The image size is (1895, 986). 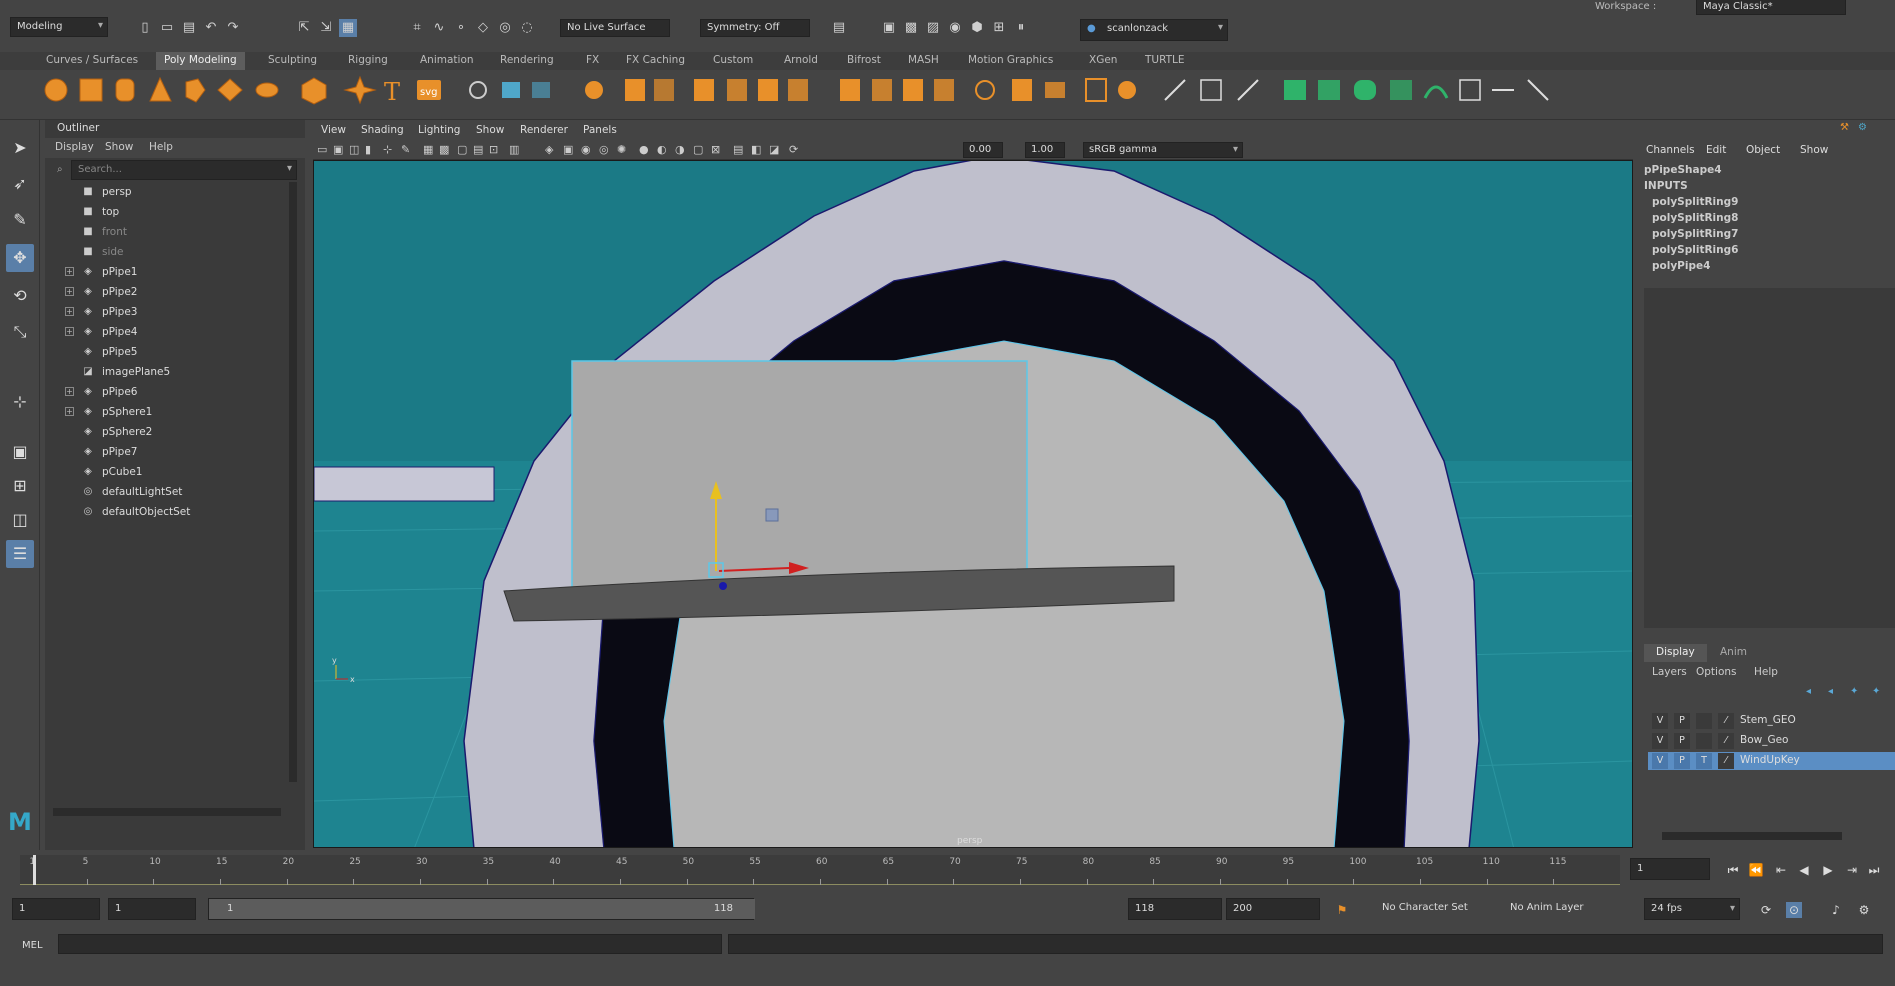 What do you see at coordinates (839, 28) in the screenshot?
I see `construction-history-icon: ▤` at bounding box center [839, 28].